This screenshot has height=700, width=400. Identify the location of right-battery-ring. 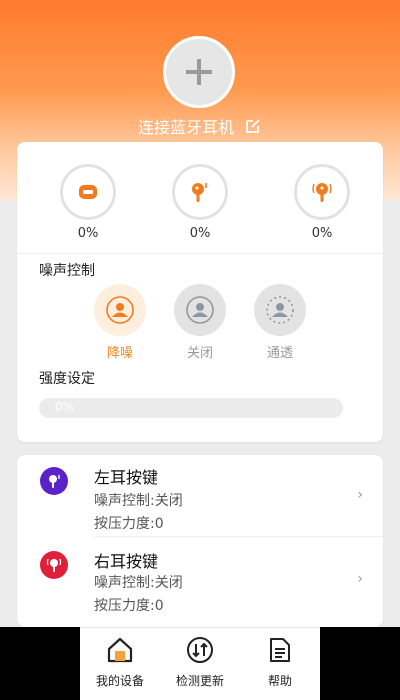
(322, 192).